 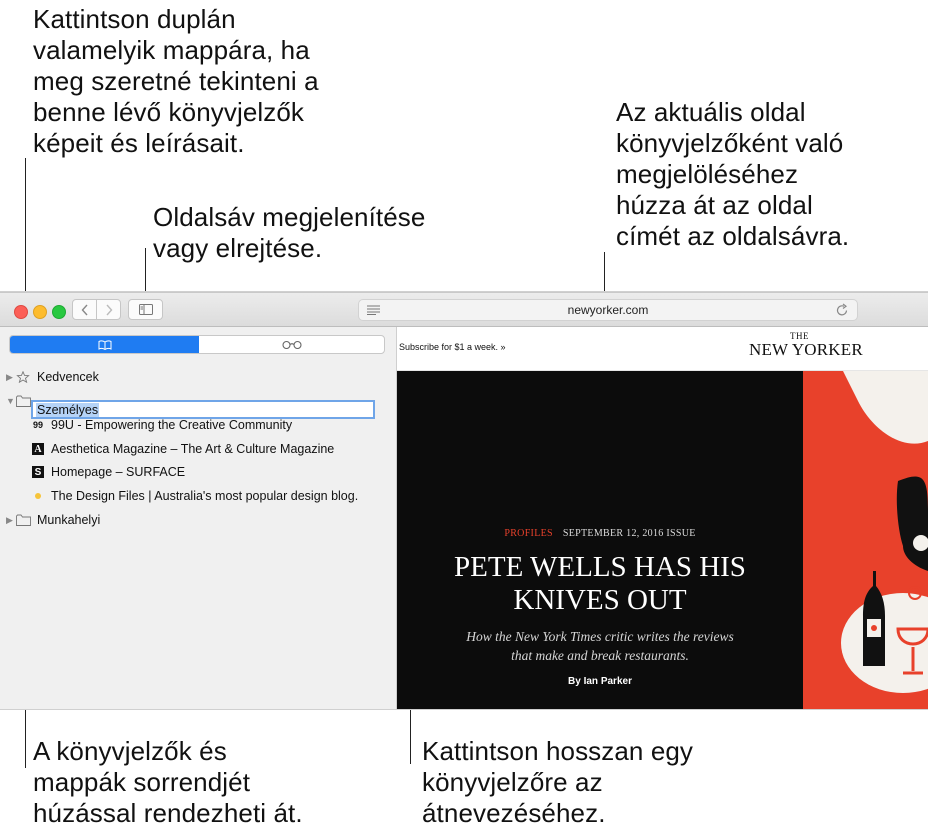 I want to click on star-icon, so click(x=23, y=377).